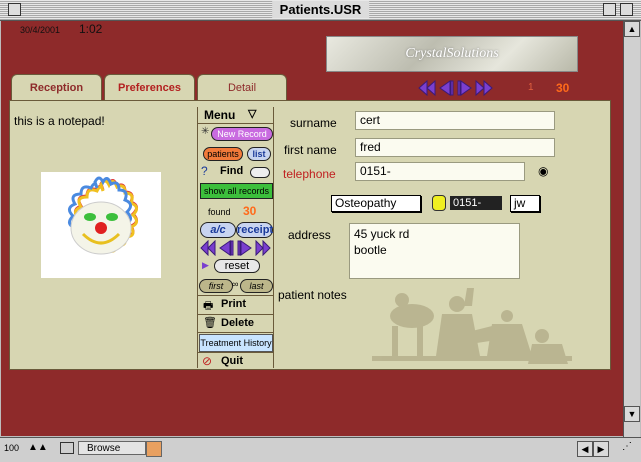  What do you see at coordinates (427, 88) in the screenshot?
I see `first-record-icon` at bounding box center [427, 88].